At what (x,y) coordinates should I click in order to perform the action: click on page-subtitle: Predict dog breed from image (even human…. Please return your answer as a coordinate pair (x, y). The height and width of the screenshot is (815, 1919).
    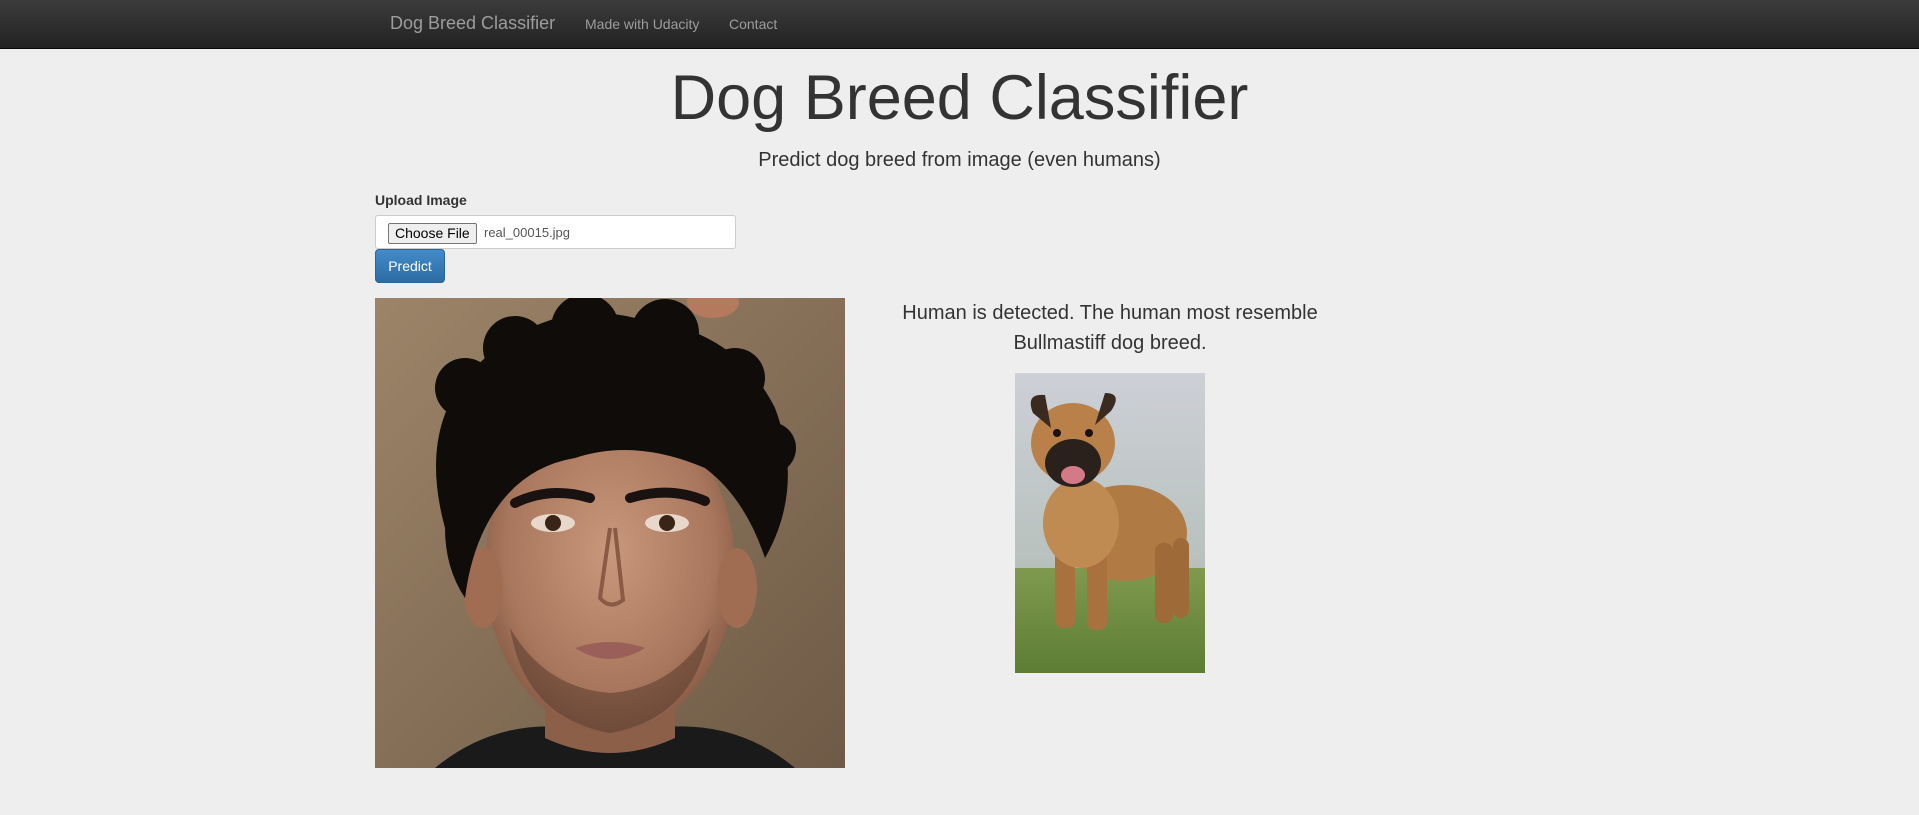
    Looking at the image, I should click on (959, 160).